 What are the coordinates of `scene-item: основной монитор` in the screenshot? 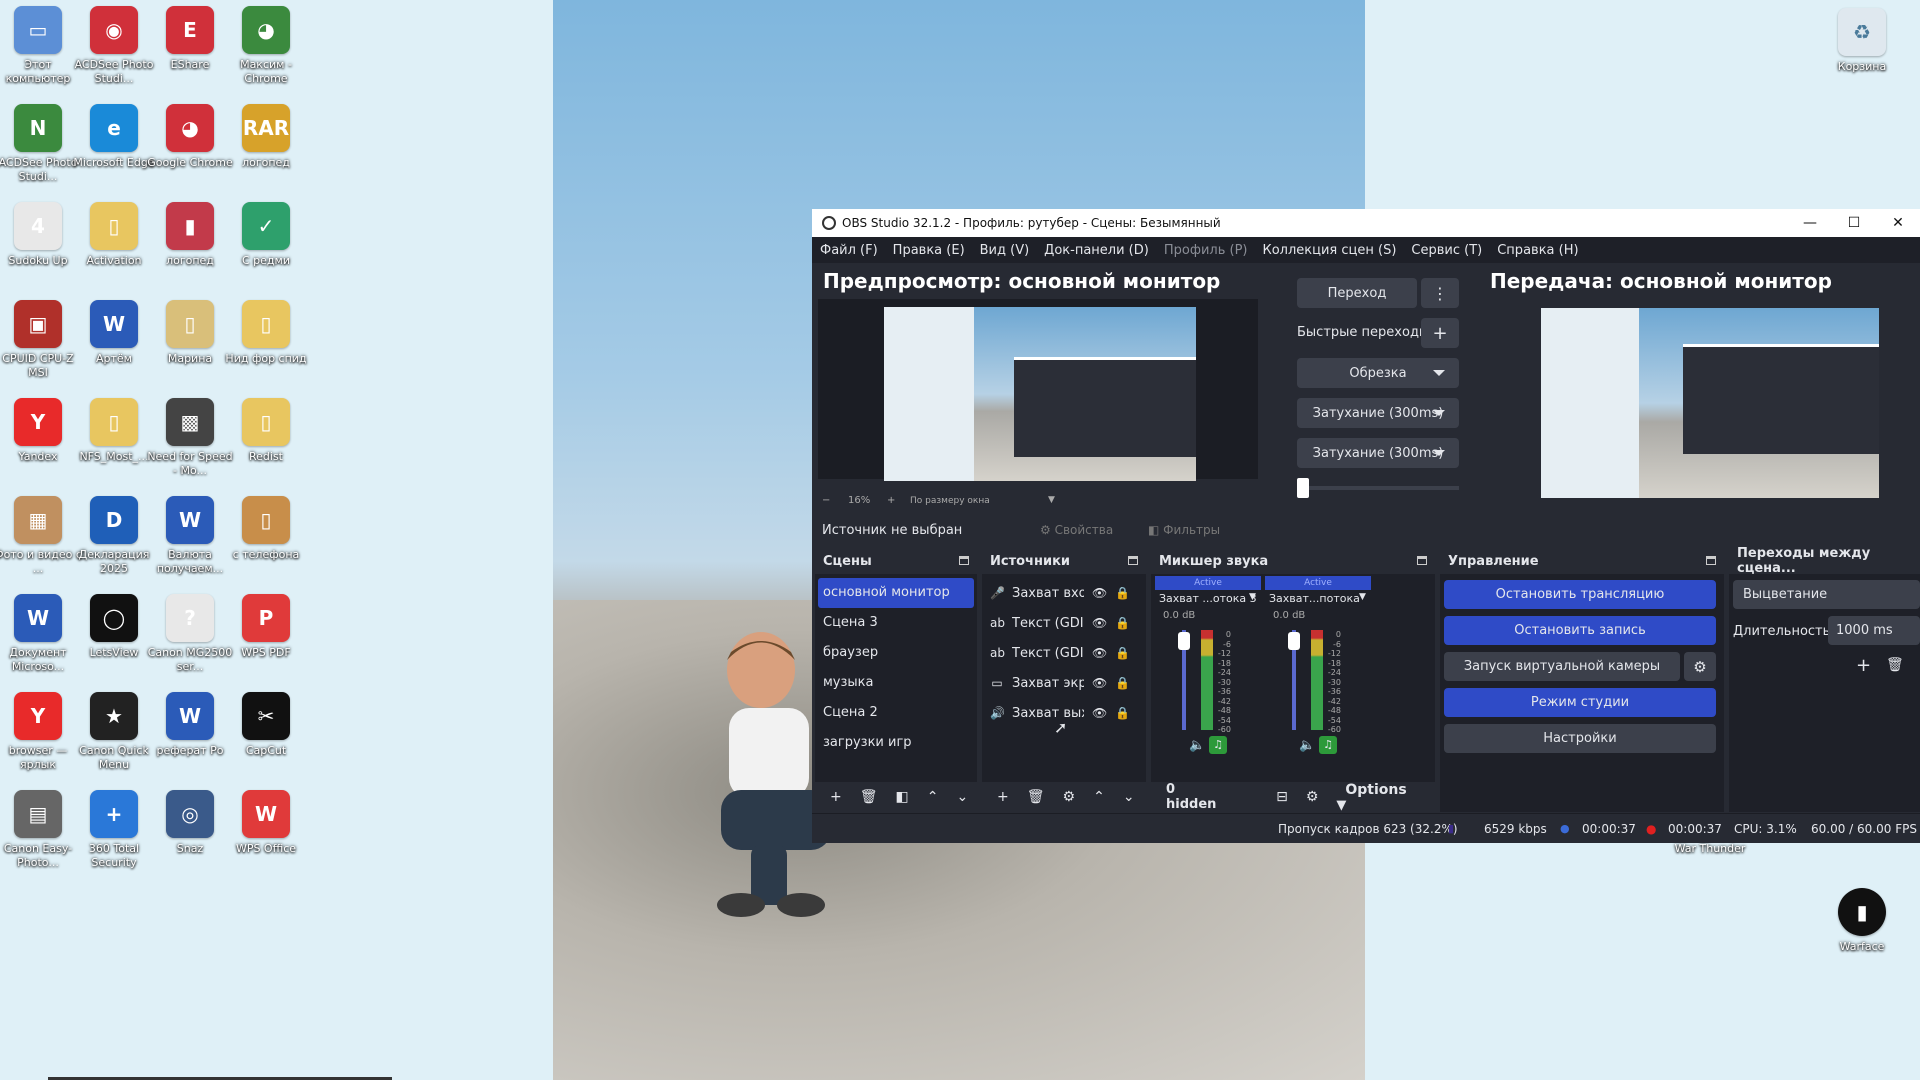 It's located at (896, 593).